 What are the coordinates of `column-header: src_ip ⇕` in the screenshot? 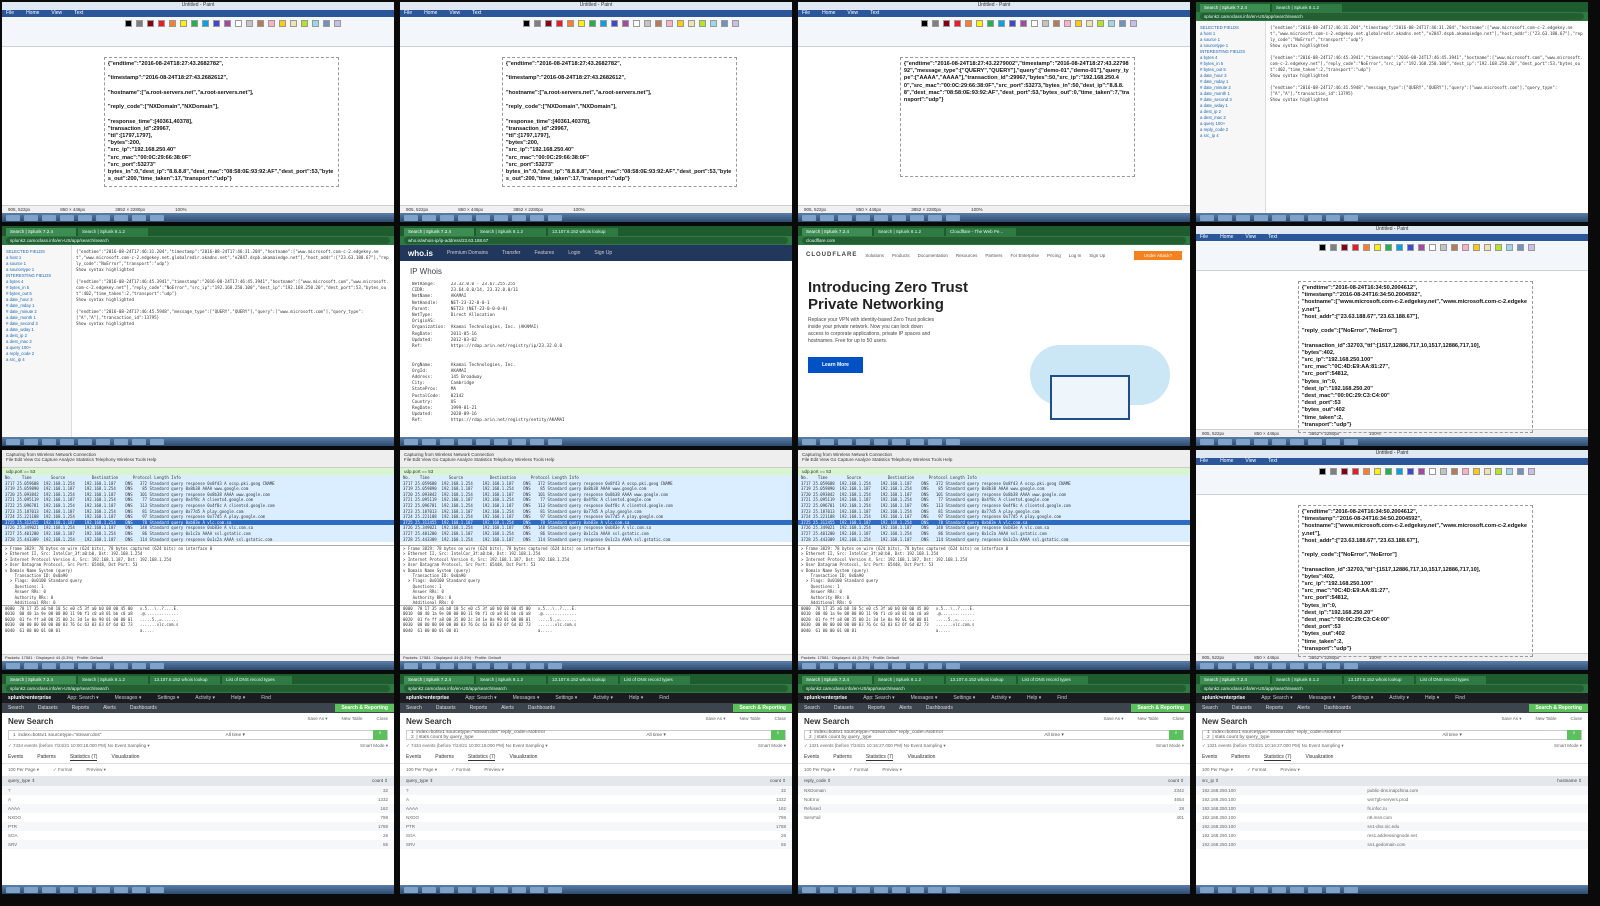 It's located at (1279, 781).